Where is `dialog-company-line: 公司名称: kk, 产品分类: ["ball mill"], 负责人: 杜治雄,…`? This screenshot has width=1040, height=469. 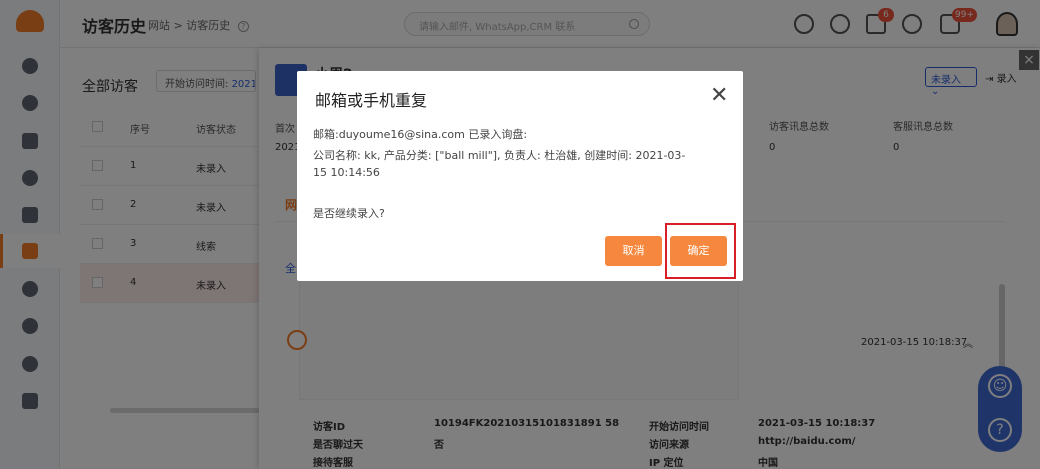 dialog-company-line: 公司名称: kk, 产品分类: ["ball mill"], 负责人: 杜治雄,… is located at coordinates (499, 155).